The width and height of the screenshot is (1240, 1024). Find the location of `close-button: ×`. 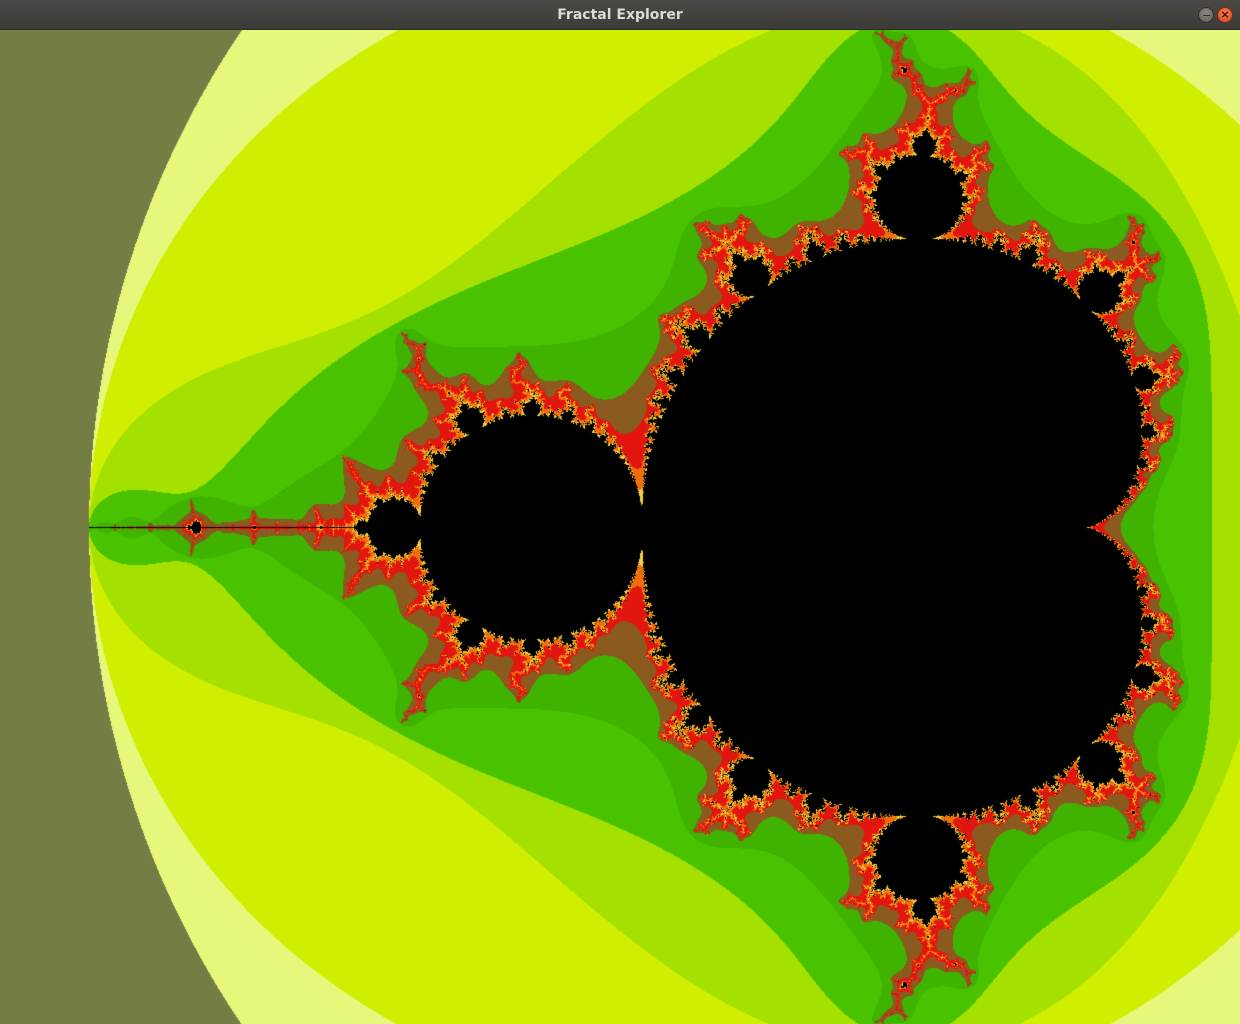

close-button: × is located at coordinates (1225, 15).